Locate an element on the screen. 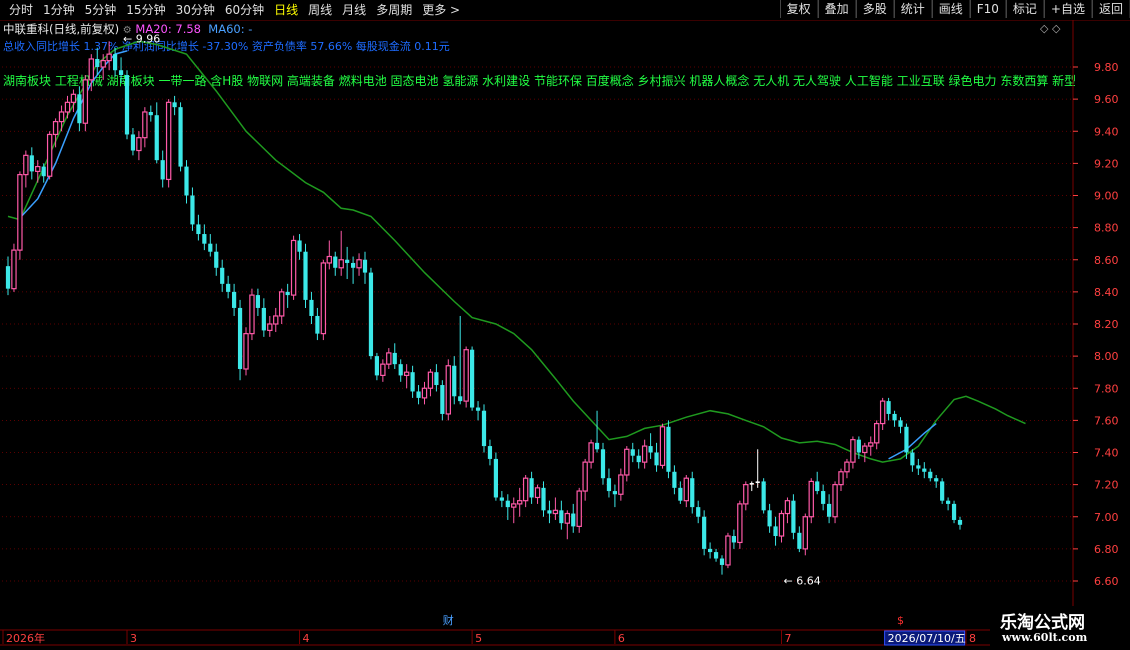 This screenshot has width=1130, height=650. y-tick-label-10: 8.60 is located at coordinates (1106, 260).